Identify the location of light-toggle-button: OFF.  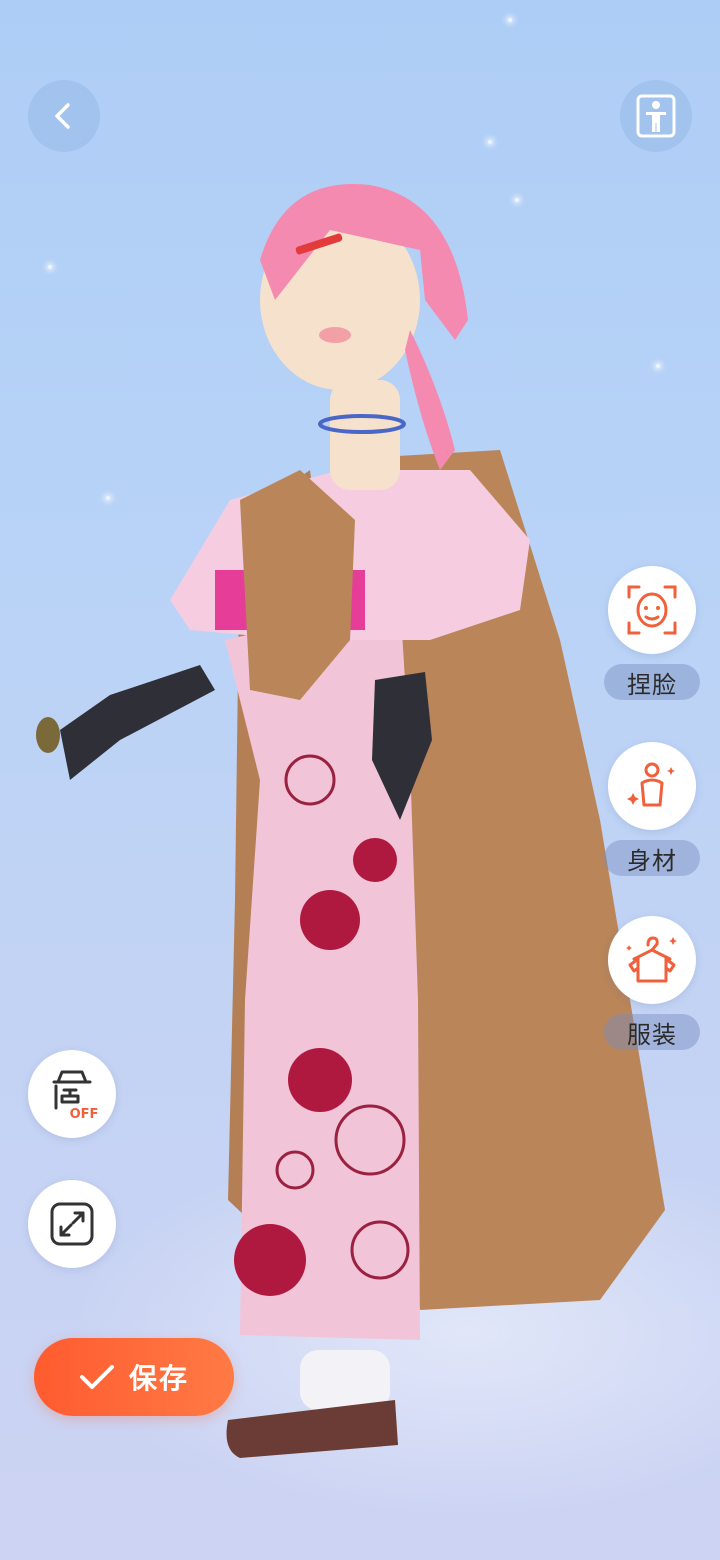
(72, 1094).